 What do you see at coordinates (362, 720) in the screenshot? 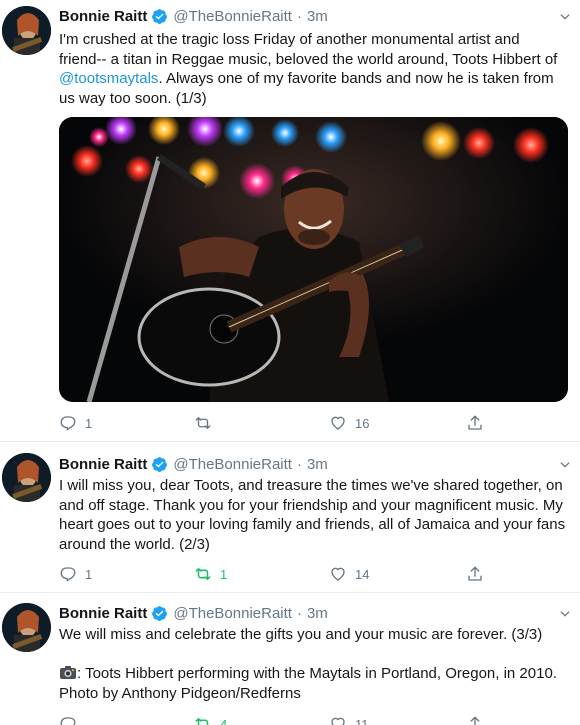
I see `like-count: 11` at bounding box center [362, 720].